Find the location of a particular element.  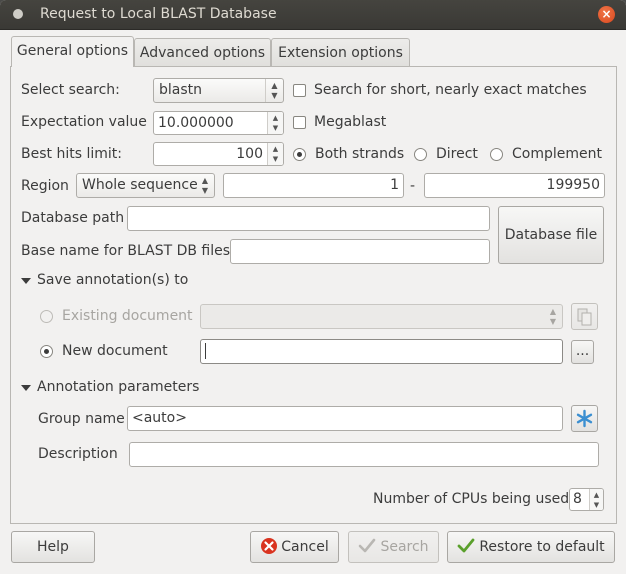

base-name-label: Base name for BLAST DB files is located at coordinates (126, 251).